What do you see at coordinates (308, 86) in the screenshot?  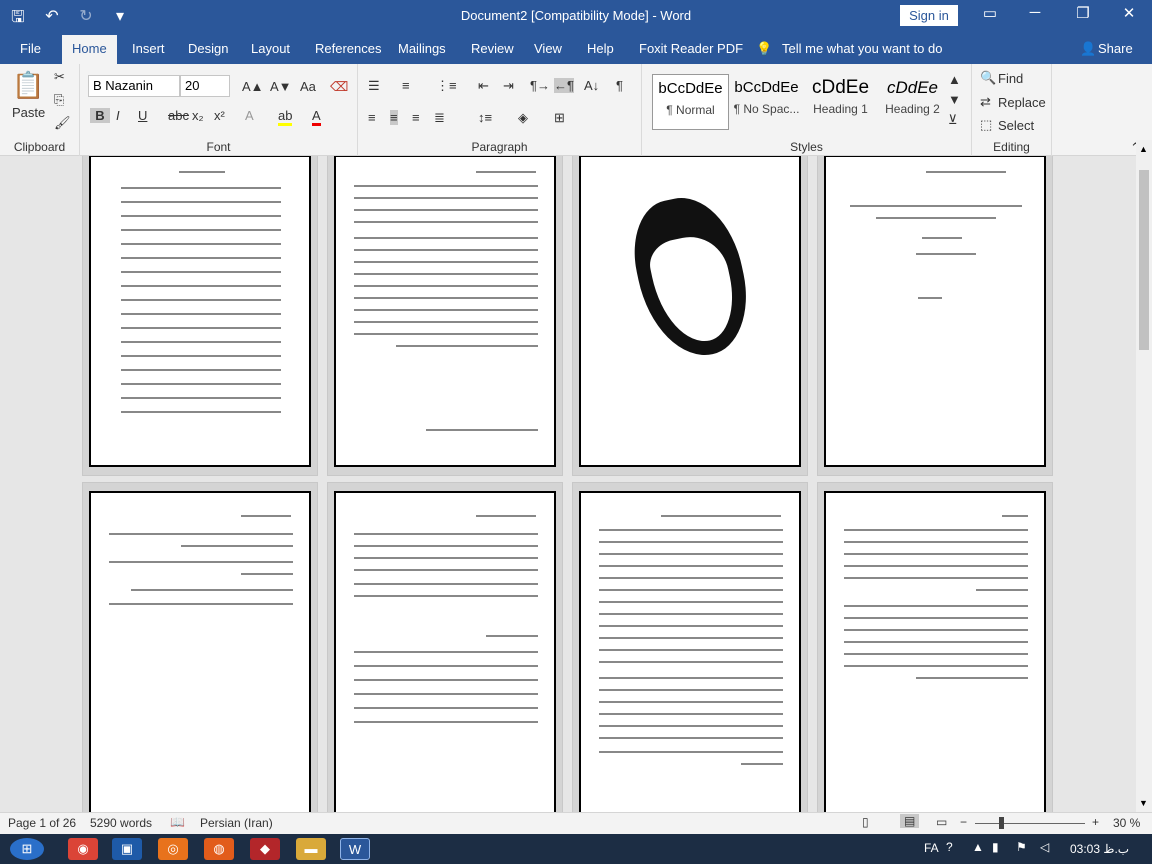 I see `change-case-icon: Aa` at bounding box center [308, 86].